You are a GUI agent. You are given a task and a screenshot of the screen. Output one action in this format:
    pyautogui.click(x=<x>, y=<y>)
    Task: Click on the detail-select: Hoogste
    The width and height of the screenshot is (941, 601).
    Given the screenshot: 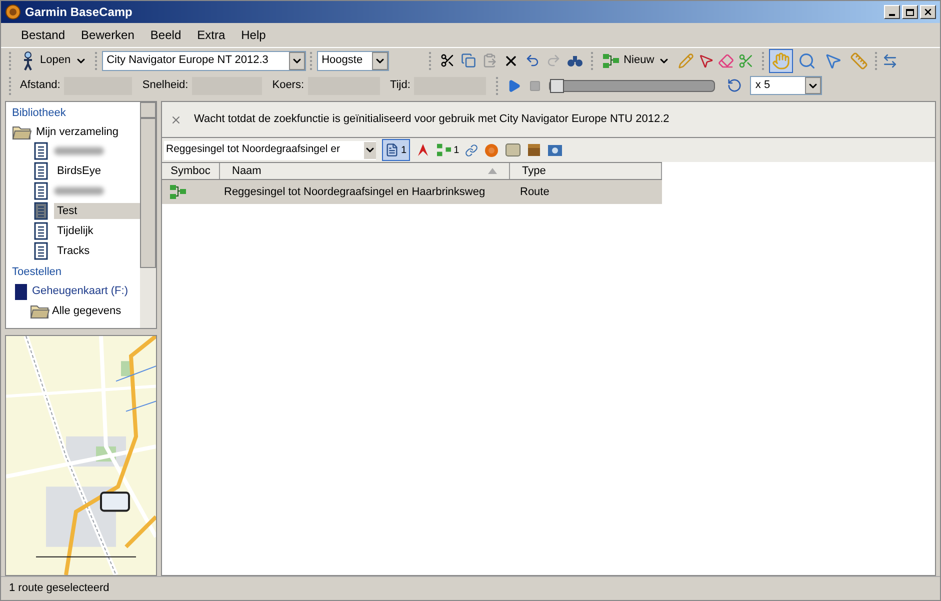 What is the action you would take?
    pyautogui.click(x=352, y=60)
    